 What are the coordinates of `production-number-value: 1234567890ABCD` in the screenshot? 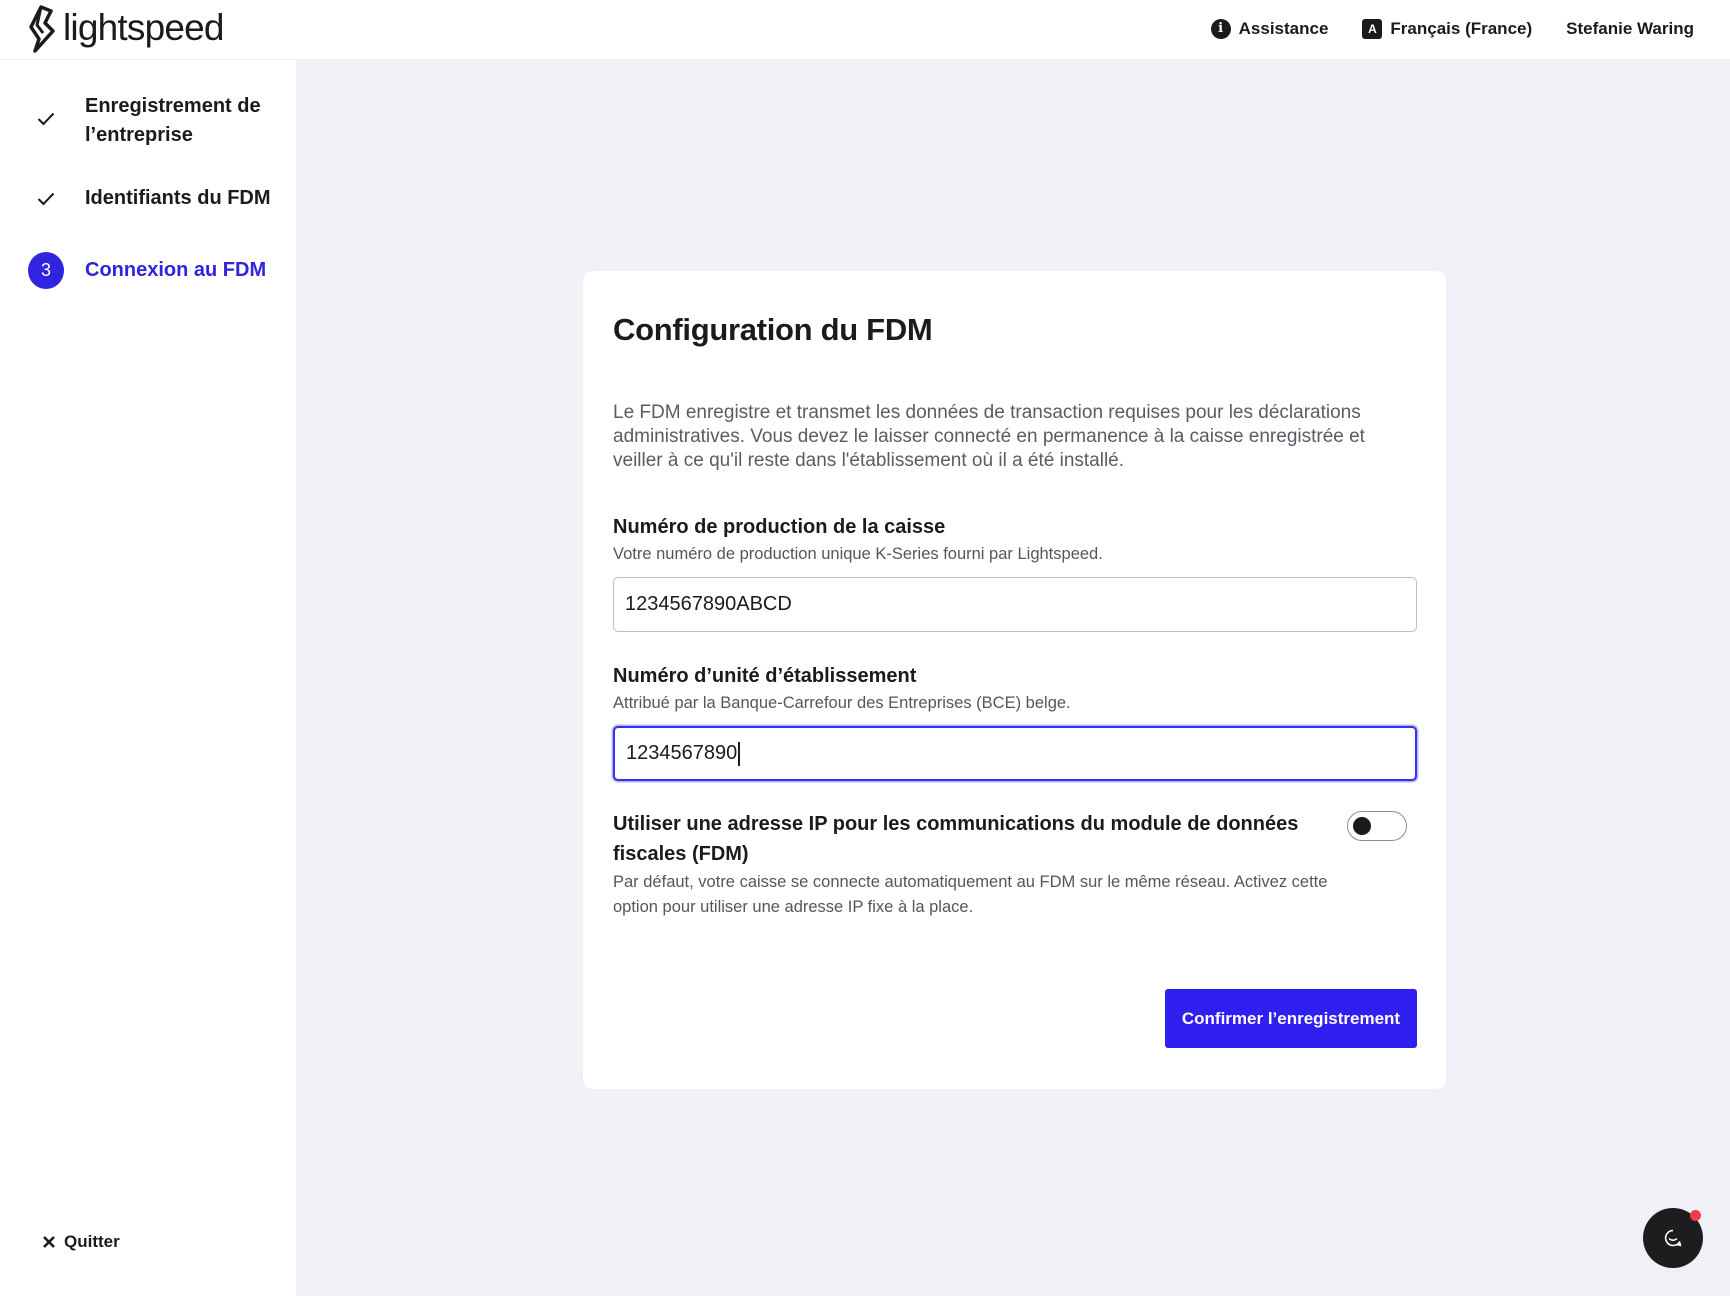 It's located at (708, 604).